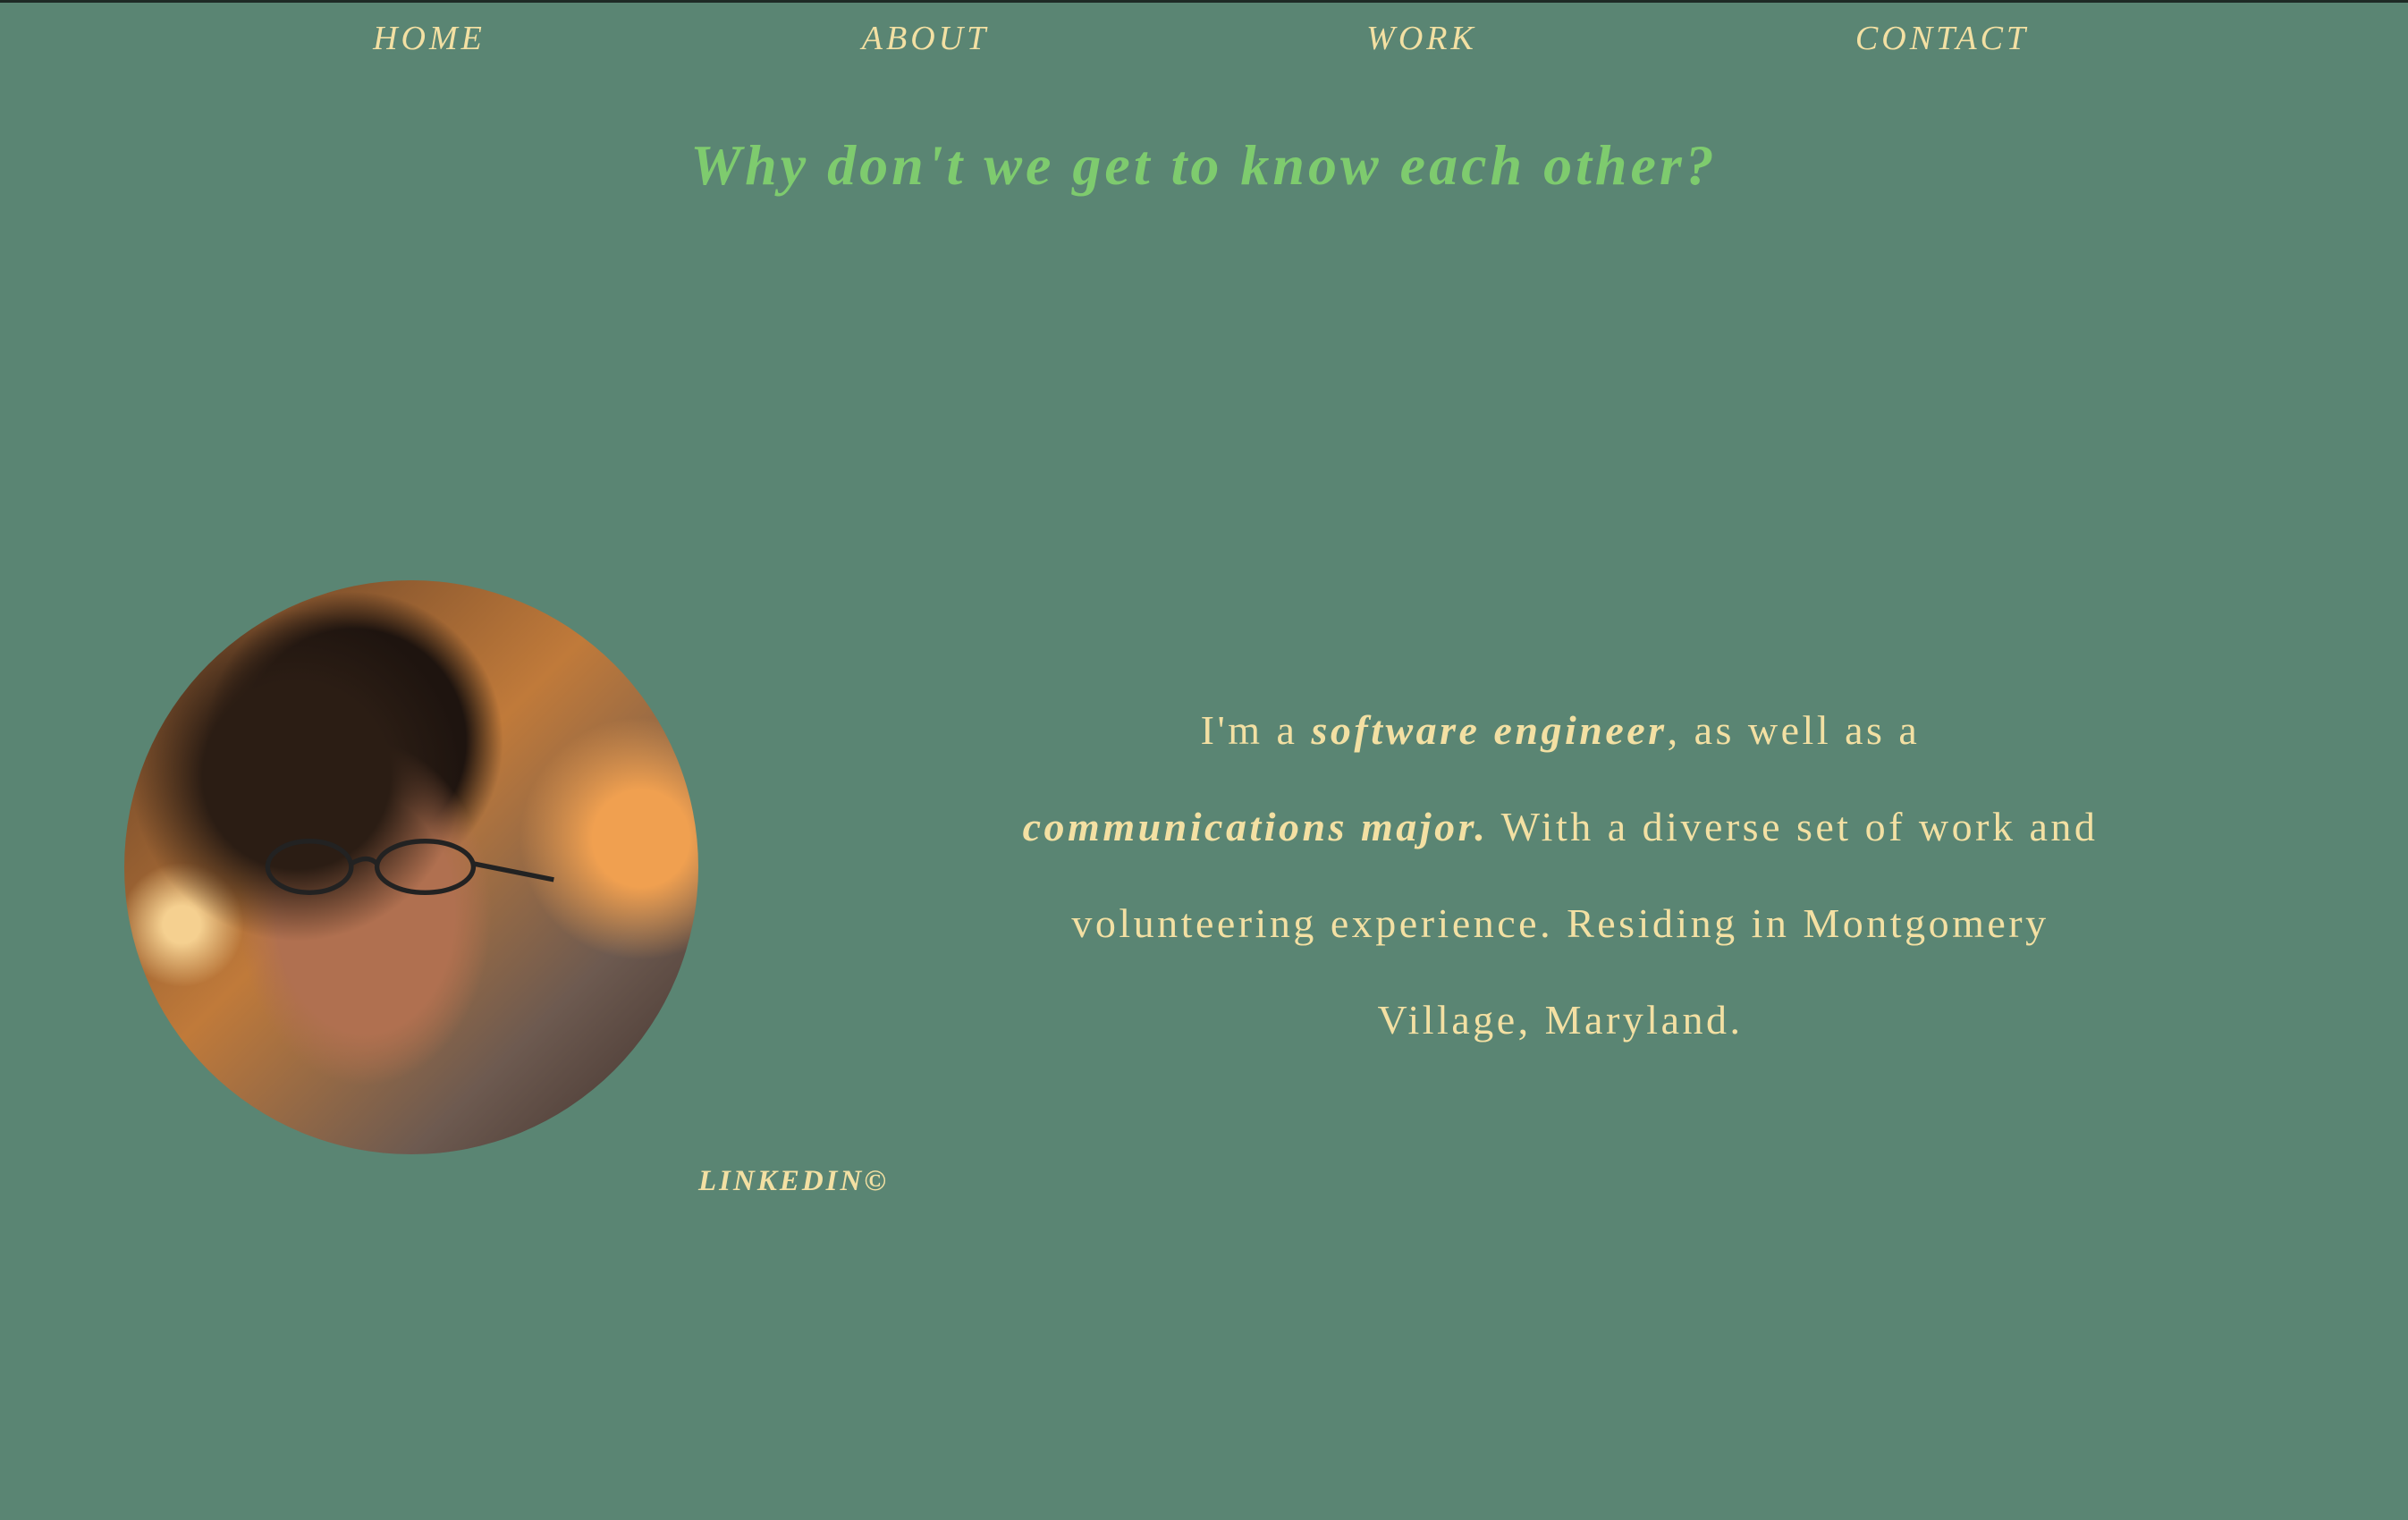  Describe the element at coordinates (1255, 826) in the screenshot. I see `about-emphasis-major: communications major.` at that location.